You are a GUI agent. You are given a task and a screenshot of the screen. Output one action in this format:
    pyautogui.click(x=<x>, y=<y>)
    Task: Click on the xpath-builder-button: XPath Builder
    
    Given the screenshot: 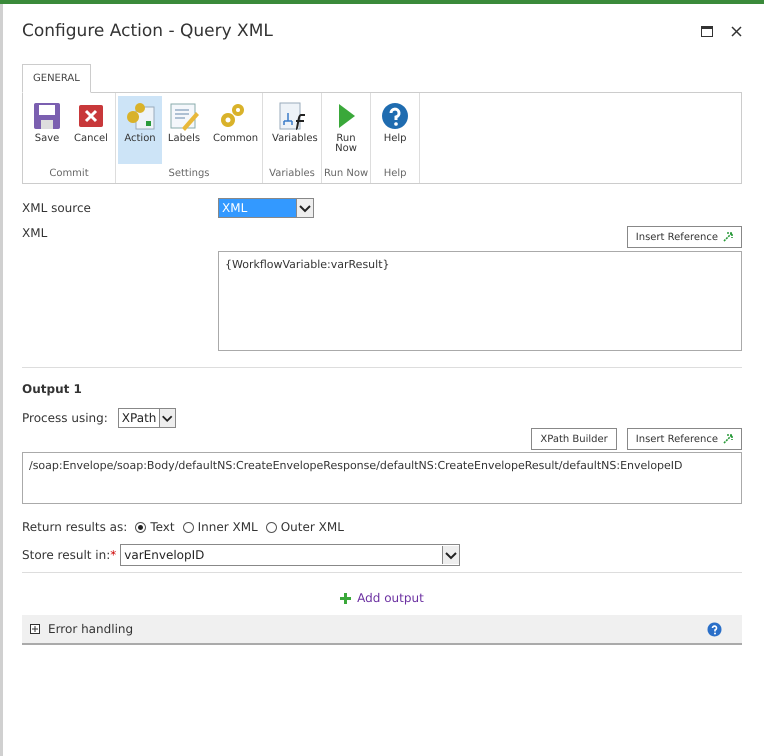 What is the action you would take?
    pyautogui.click(x=574, y=439)
    